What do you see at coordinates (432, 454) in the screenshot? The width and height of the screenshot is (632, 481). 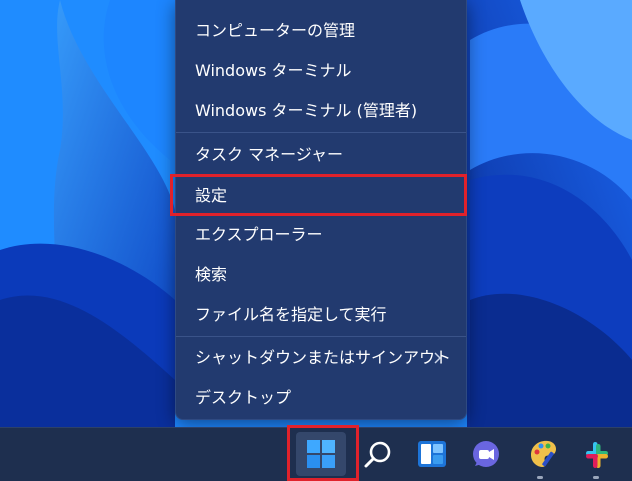 I see `widgets-icon` at bounding box center [432, 454].